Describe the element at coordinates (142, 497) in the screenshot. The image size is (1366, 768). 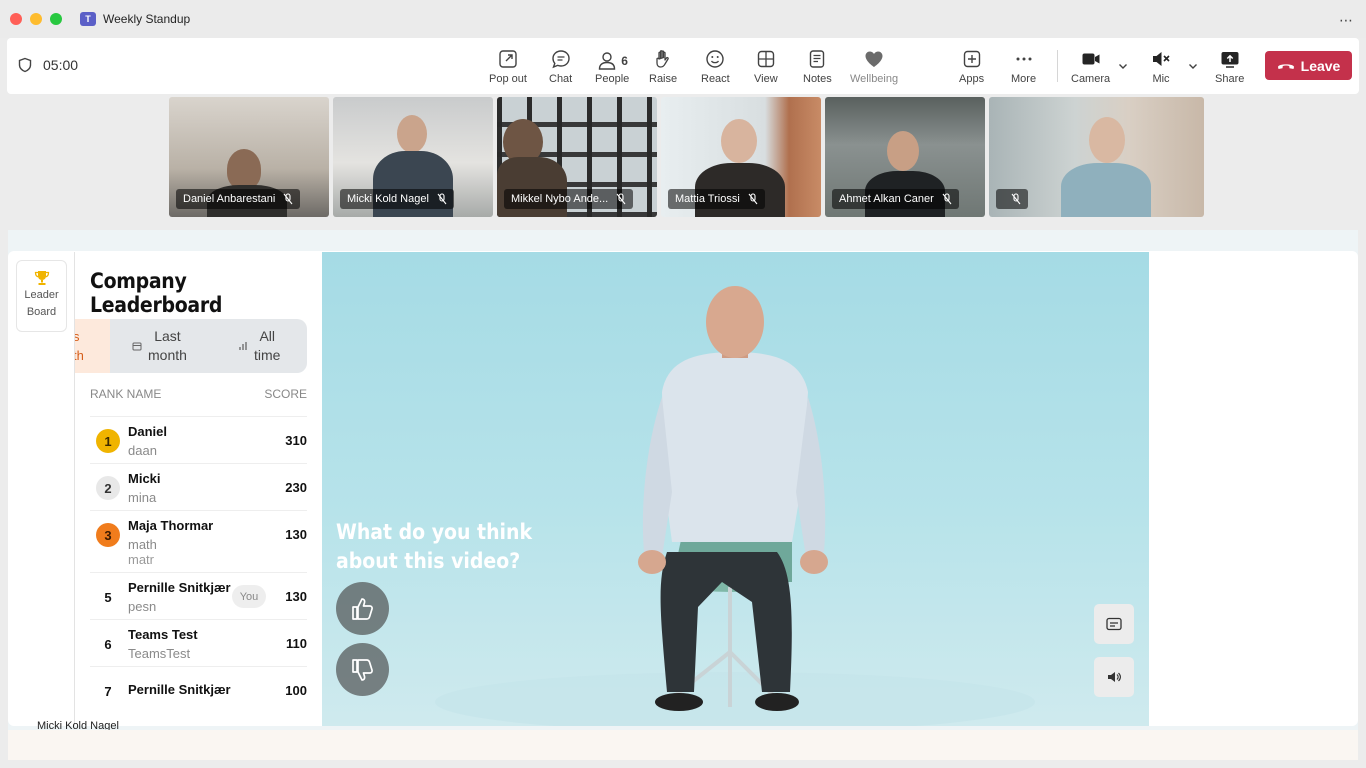
I see `player-username: mina` at that location.